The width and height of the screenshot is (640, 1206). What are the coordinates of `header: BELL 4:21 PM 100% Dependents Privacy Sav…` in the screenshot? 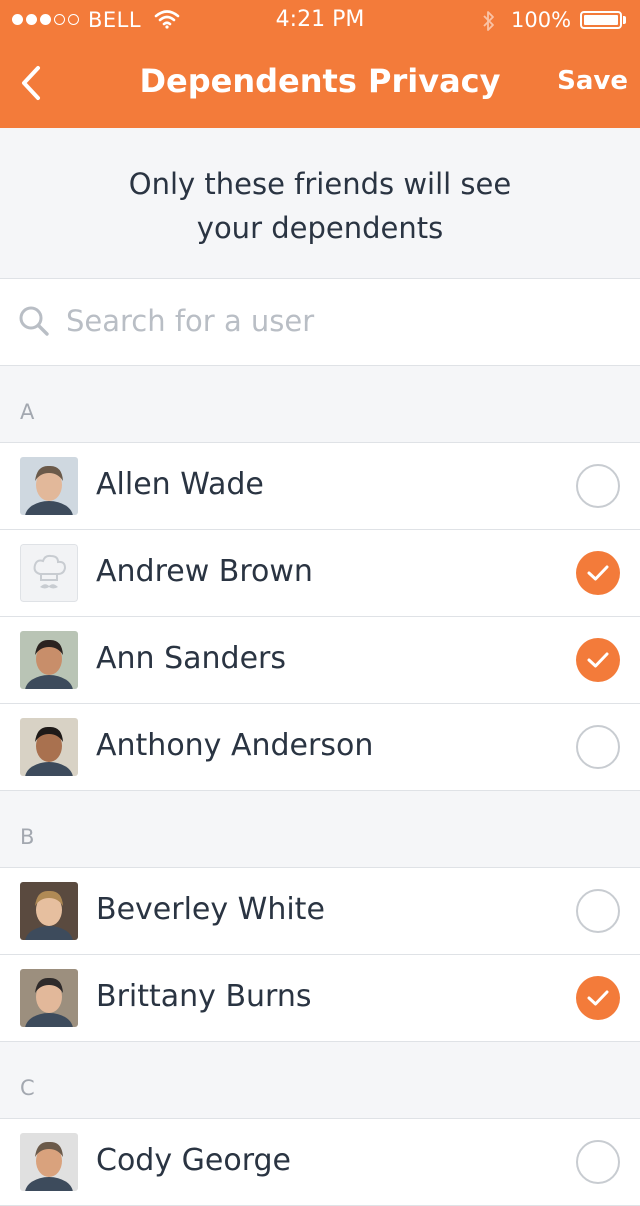 It's located at (320, 64).